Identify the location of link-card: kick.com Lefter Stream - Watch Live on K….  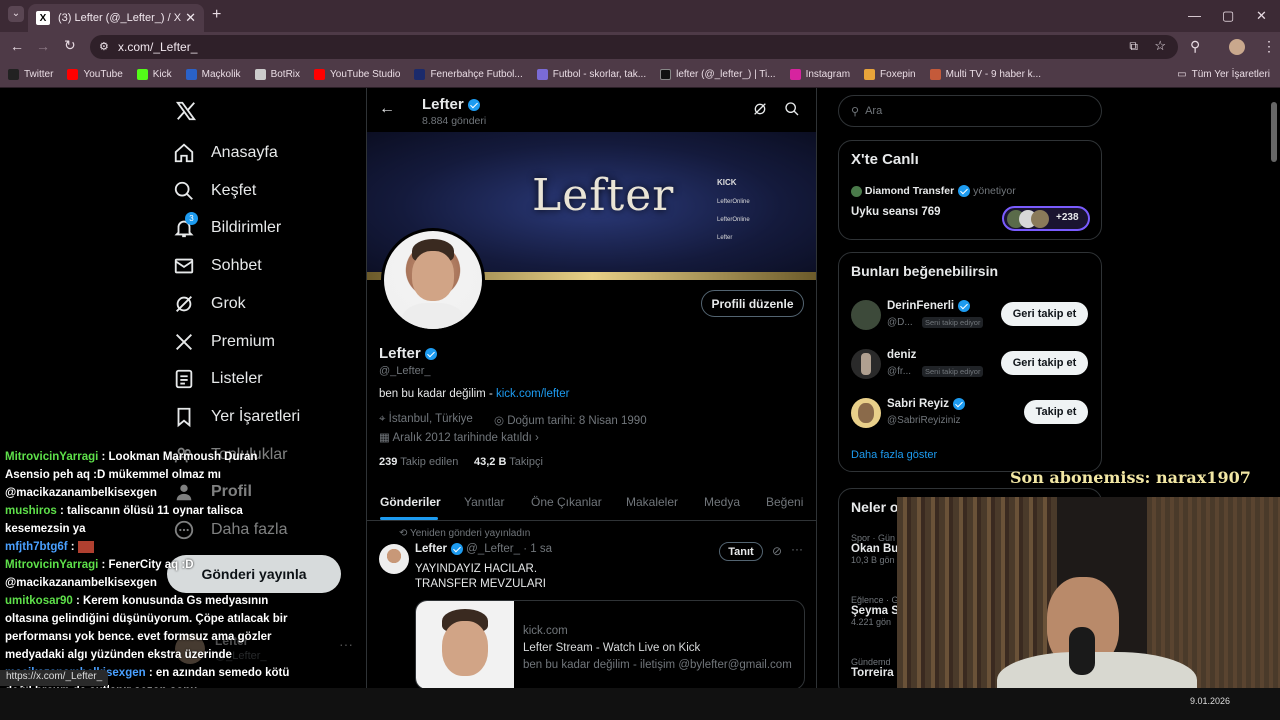
(610, 644).